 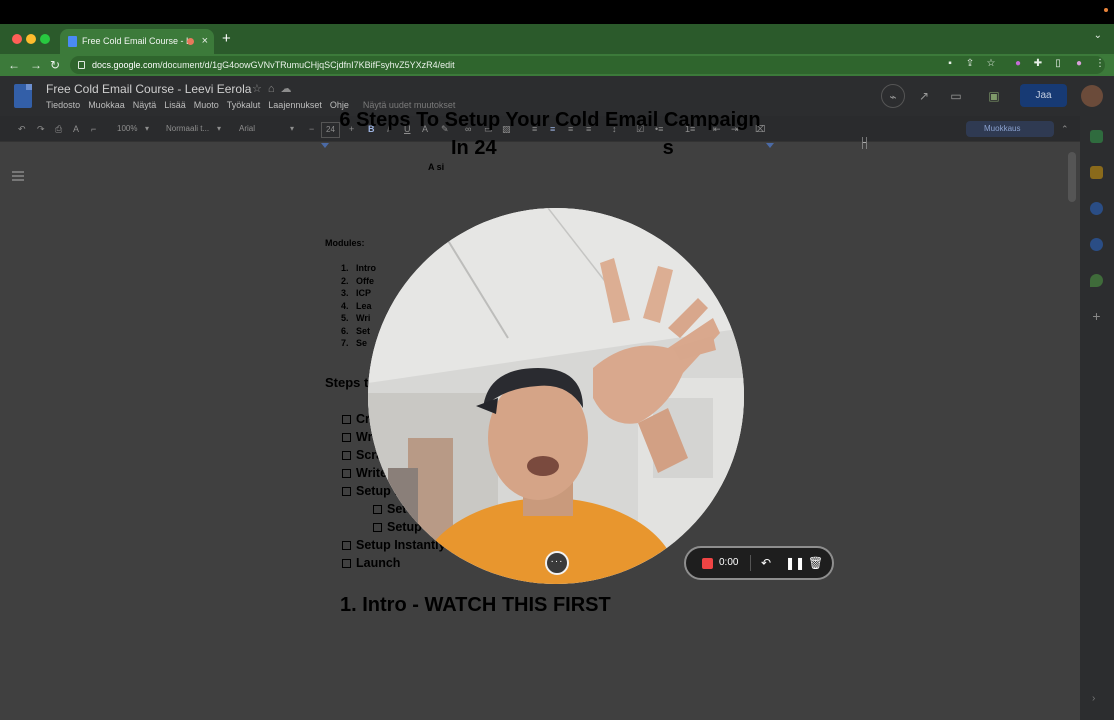 What do you see at coordinates (55, 65) in the screenshot?
I see `reload-icon: ↻` at bounding box center [55, 65].